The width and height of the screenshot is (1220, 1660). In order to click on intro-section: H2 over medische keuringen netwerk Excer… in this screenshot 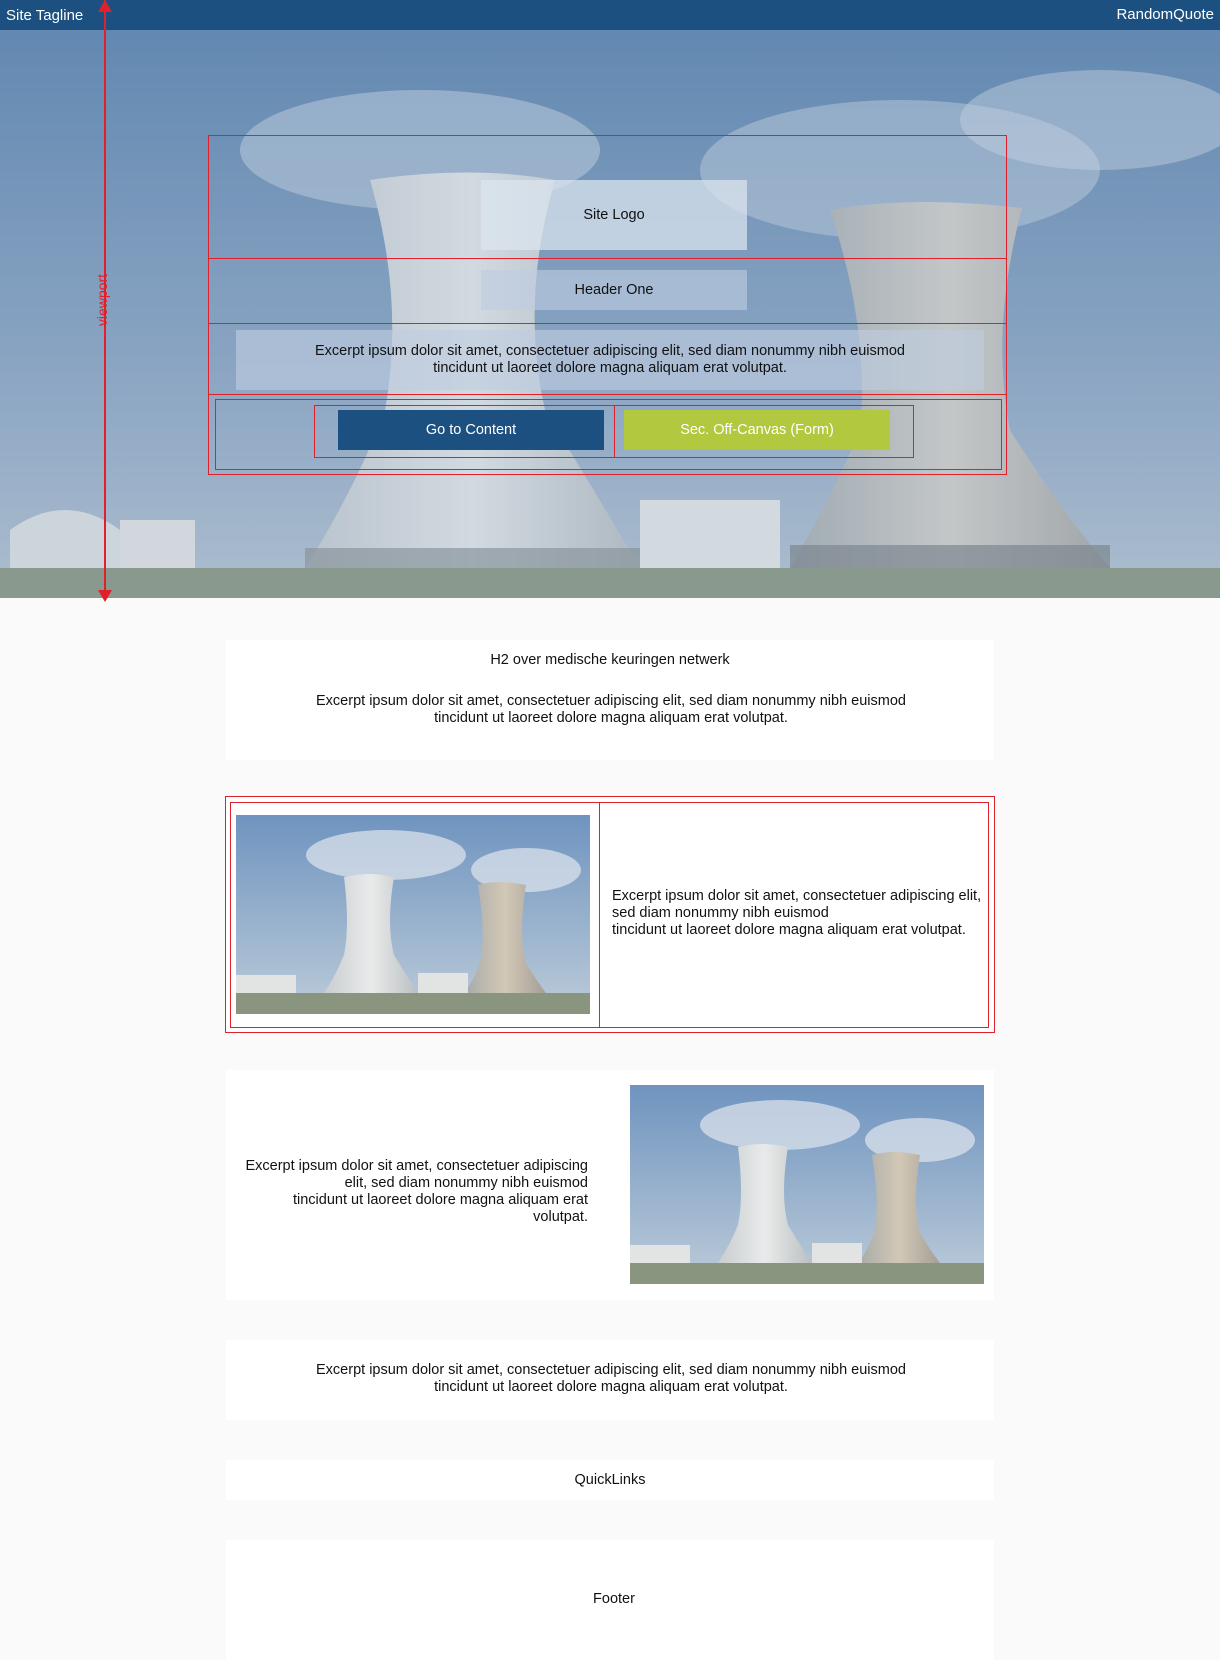, I will do `click(610, 700)`.